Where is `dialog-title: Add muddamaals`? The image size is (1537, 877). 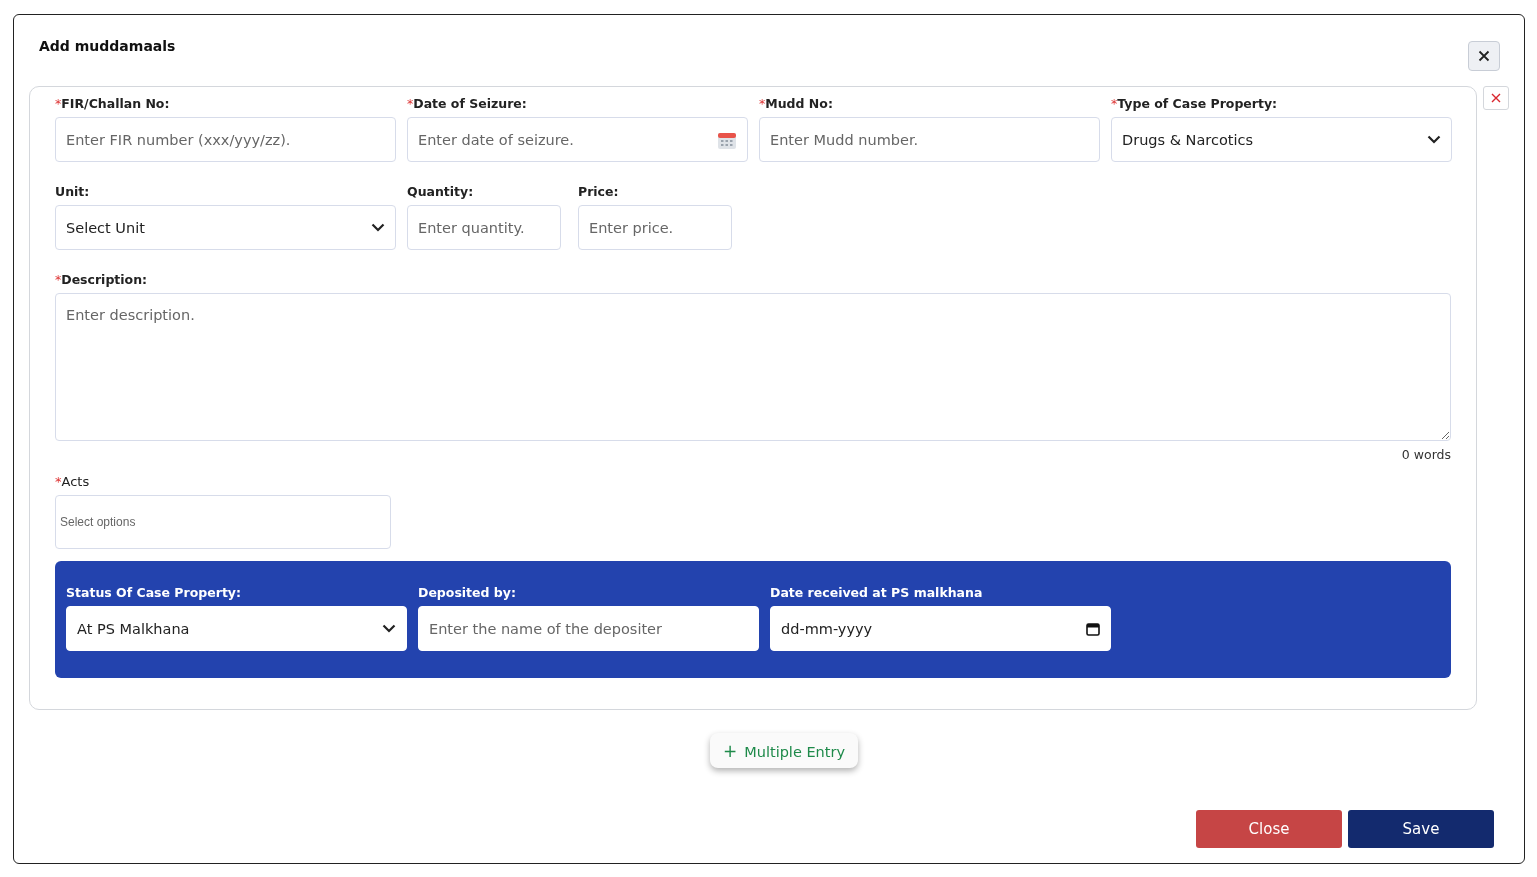
dialog-title: Add muddamaals is located at coordinates (107, 45).